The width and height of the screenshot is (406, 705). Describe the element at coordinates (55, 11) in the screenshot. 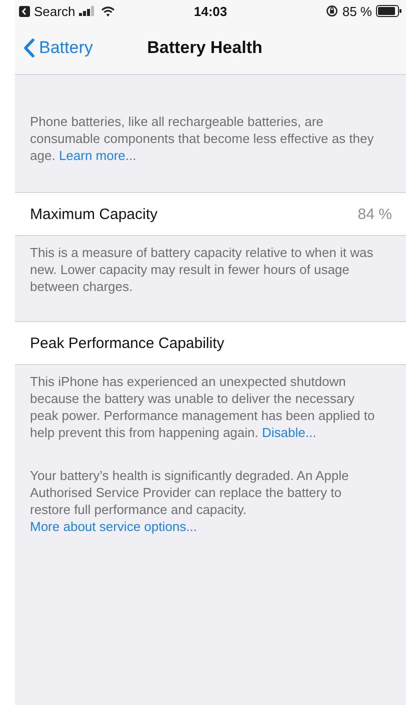

I see `back-app-label: Search` at that location.